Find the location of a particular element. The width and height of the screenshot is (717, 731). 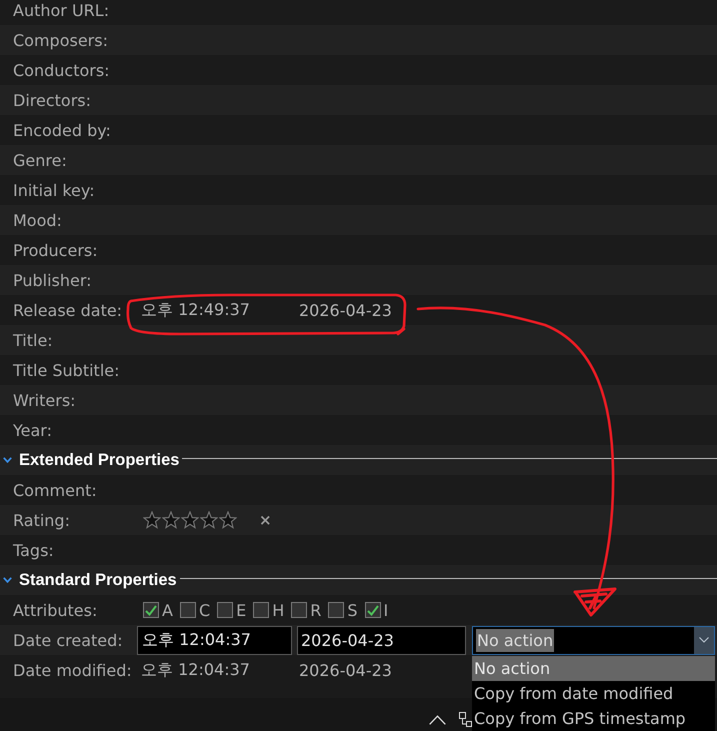

field-label: Author URL: is located at coordinates (61, 10).